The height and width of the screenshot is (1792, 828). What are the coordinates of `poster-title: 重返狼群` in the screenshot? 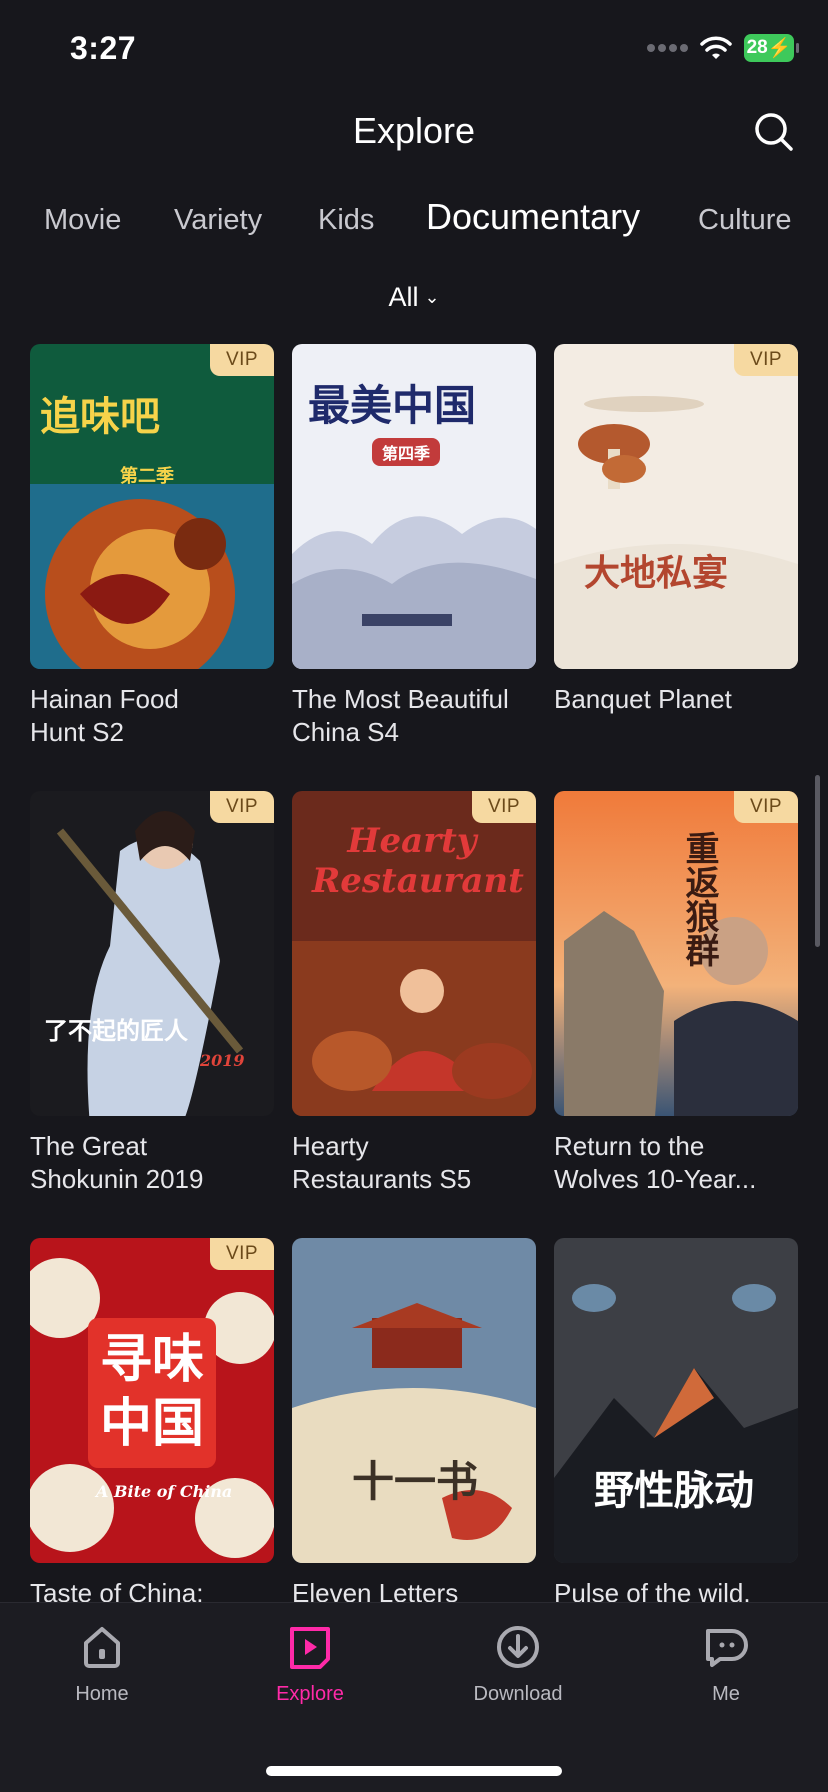 It's located at (699, 899).